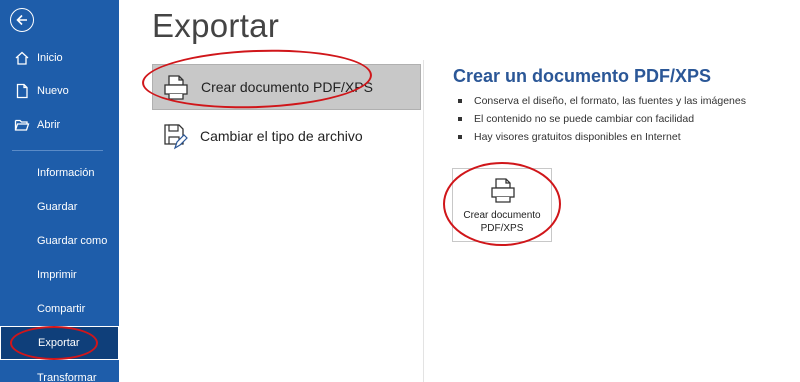 This screenshot has height=382, width=800. What do you see at coordinates (281, 136) in the screenshot?
I see `option-label: Cambiar el tipo de archivo` at bounding box center [281, 136].